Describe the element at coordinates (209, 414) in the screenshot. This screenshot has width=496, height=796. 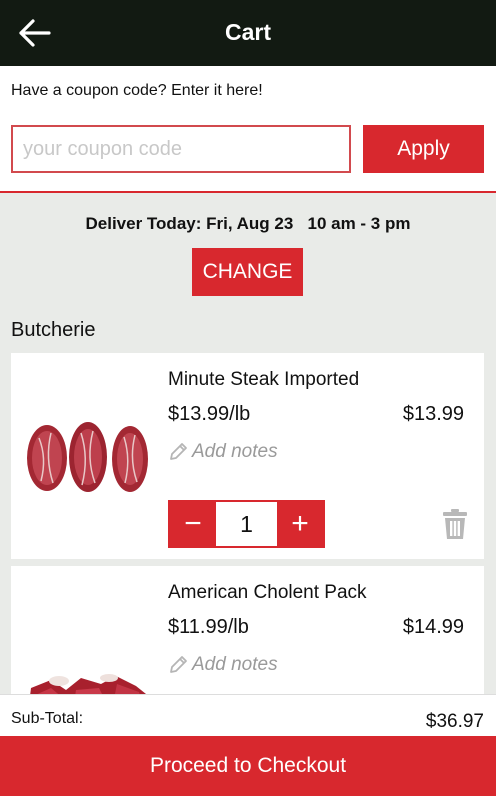
I see `unit-price: $13.99/lb` at that location.